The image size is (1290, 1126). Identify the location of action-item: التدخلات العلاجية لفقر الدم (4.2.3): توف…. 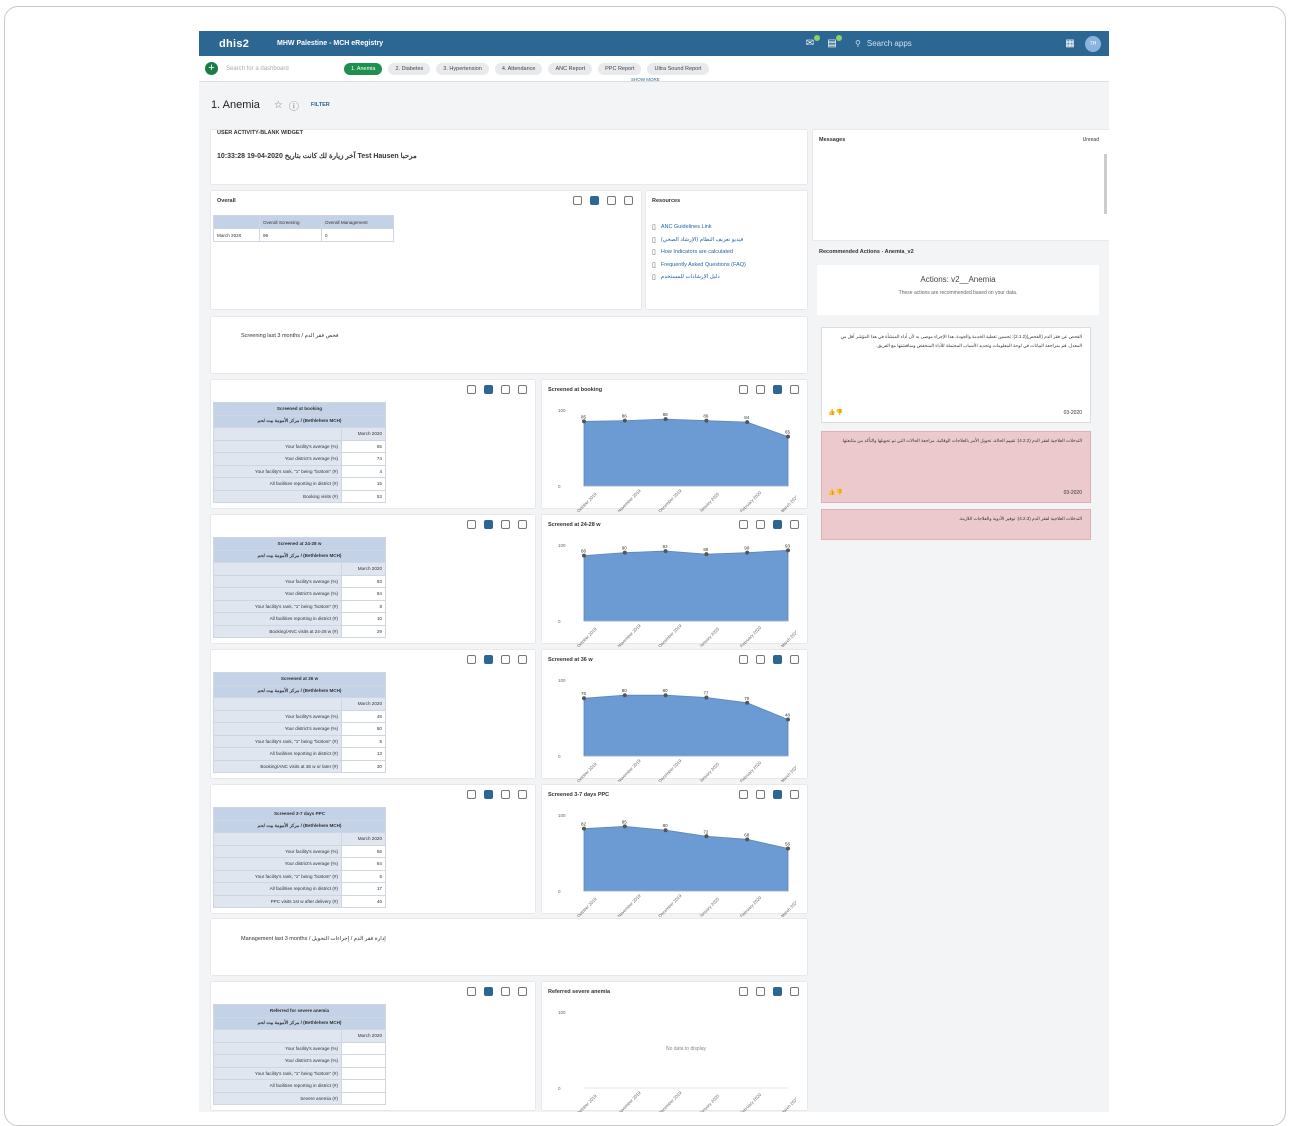
(956, 524).